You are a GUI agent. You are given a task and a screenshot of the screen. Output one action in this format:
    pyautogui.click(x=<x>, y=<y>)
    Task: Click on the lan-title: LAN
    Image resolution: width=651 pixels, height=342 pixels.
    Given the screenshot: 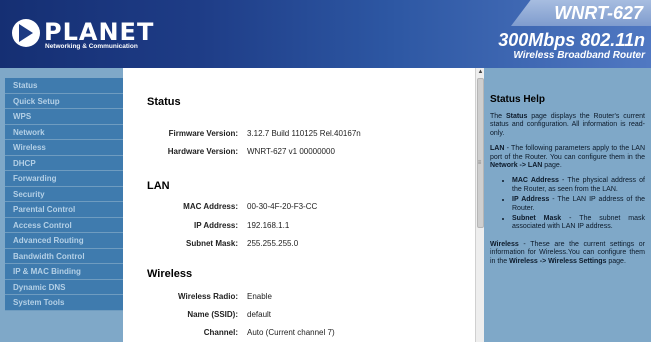 What is the action you would take?
    pyautogui.click(x=158, y=186)
    